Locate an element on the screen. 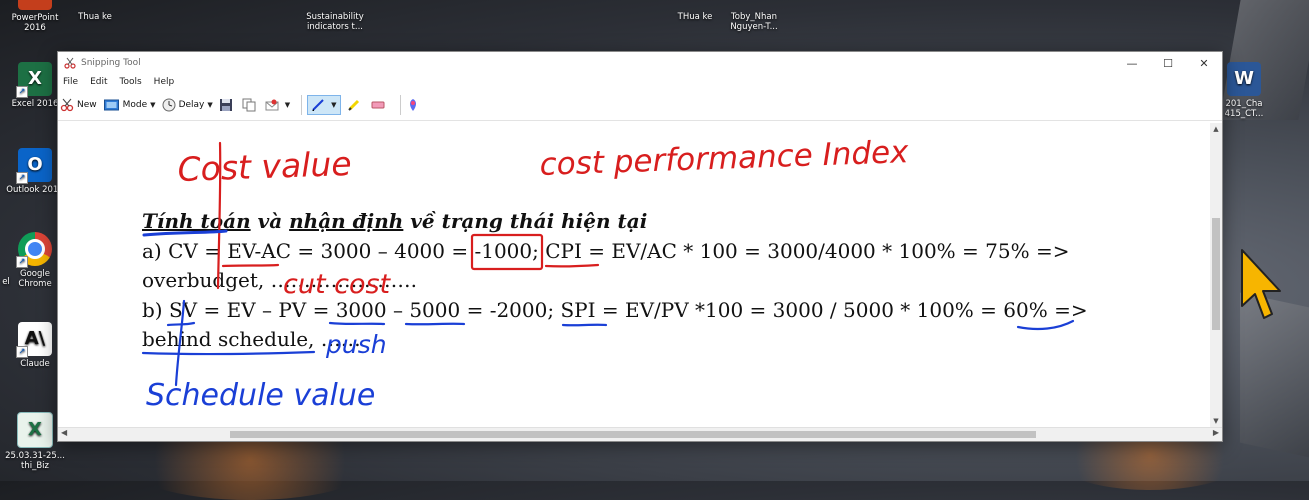 The width and height of the screenshot is (1309, 500). horizontal-scroll-thumb is located at coordinates (633, 434).